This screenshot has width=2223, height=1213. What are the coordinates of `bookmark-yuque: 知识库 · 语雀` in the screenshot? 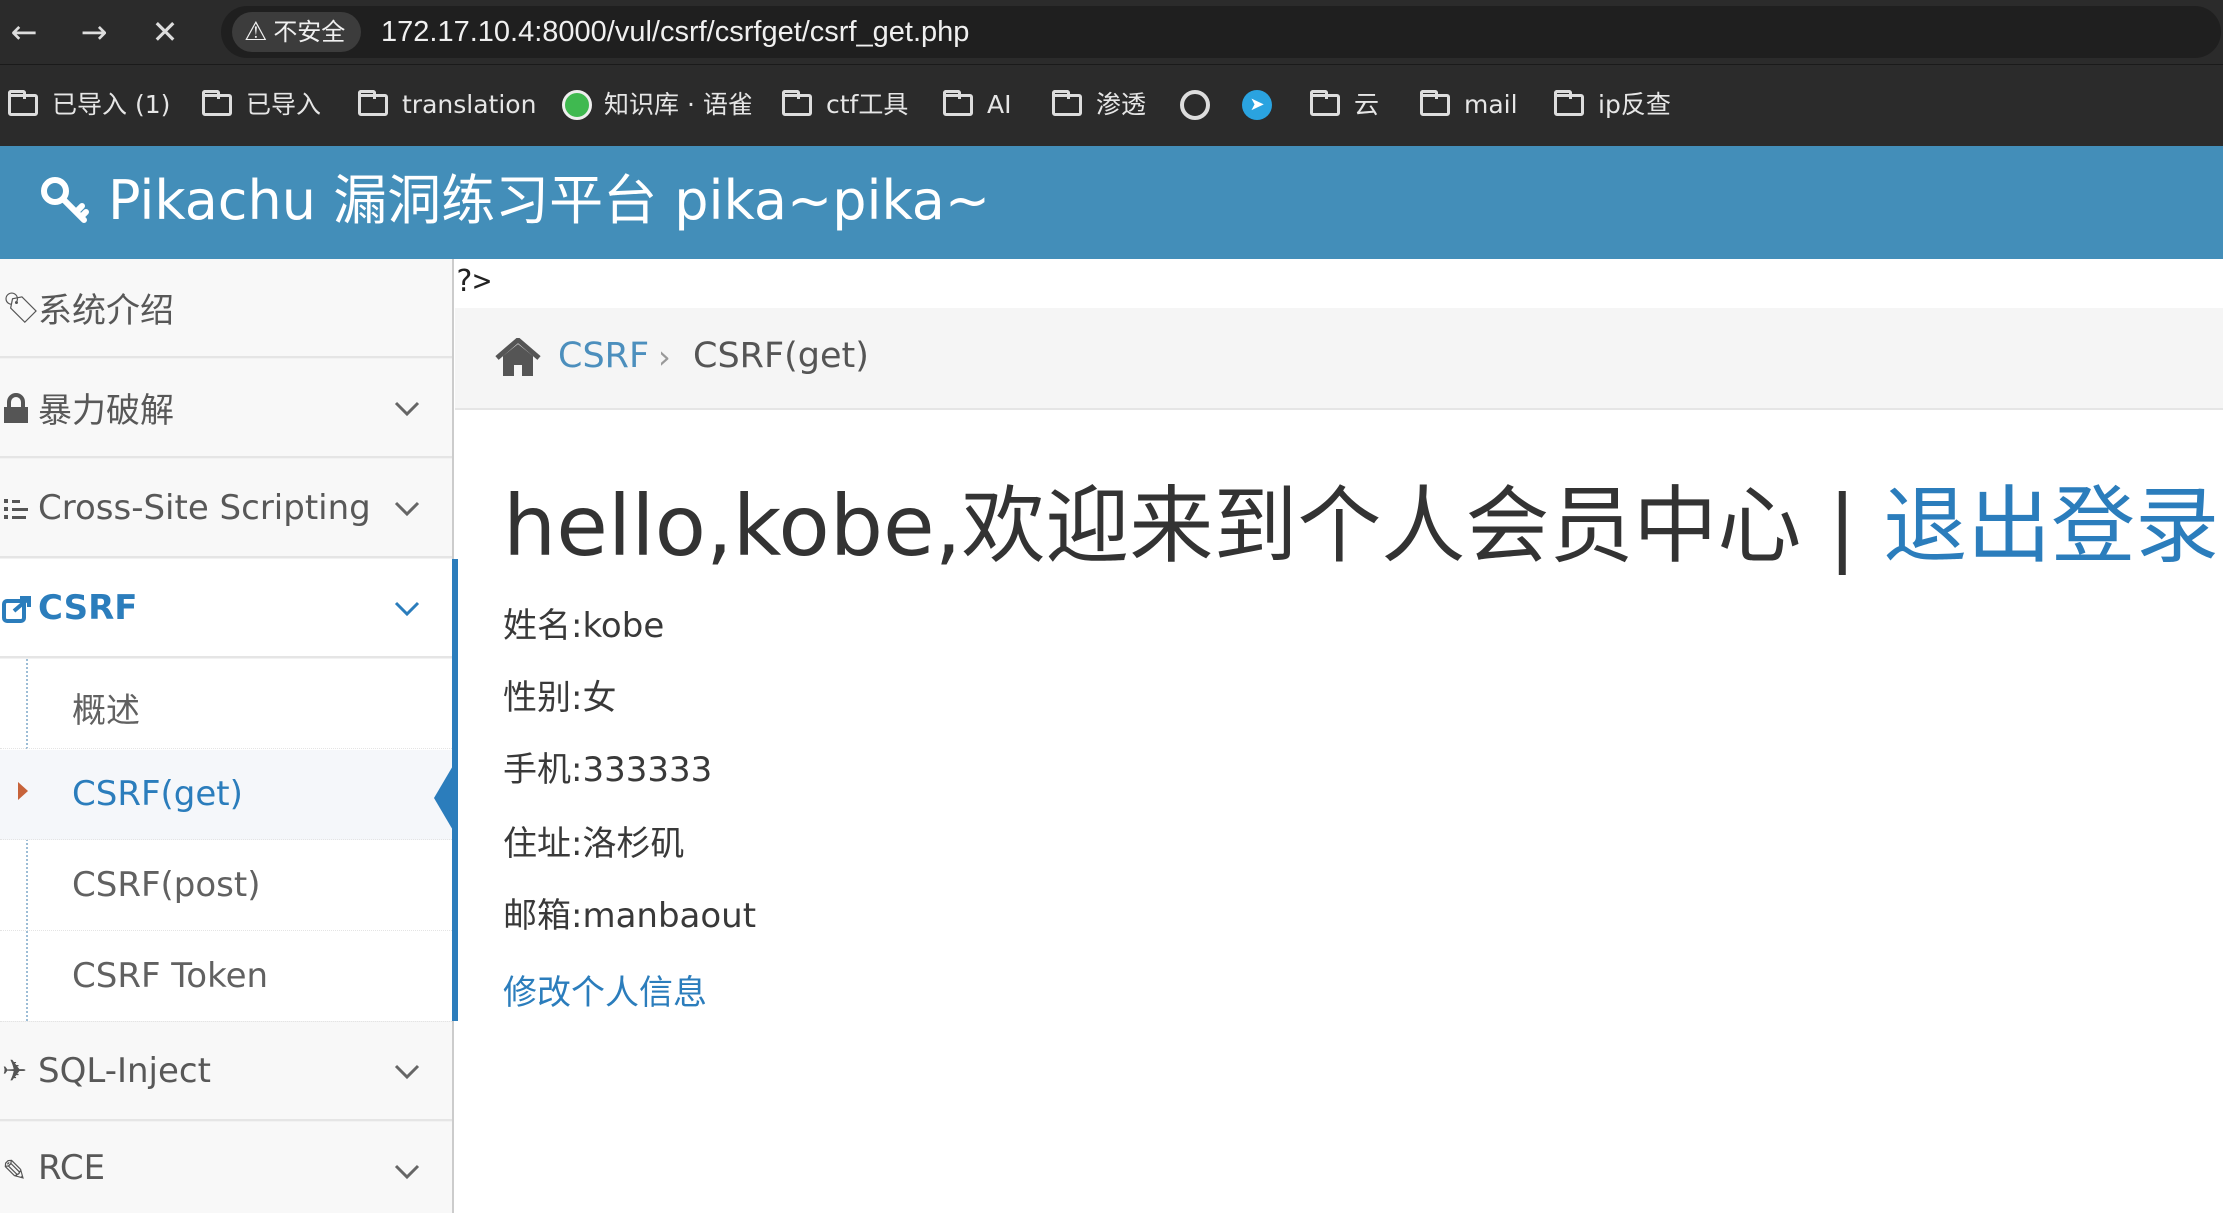 It's located at (657, 105).